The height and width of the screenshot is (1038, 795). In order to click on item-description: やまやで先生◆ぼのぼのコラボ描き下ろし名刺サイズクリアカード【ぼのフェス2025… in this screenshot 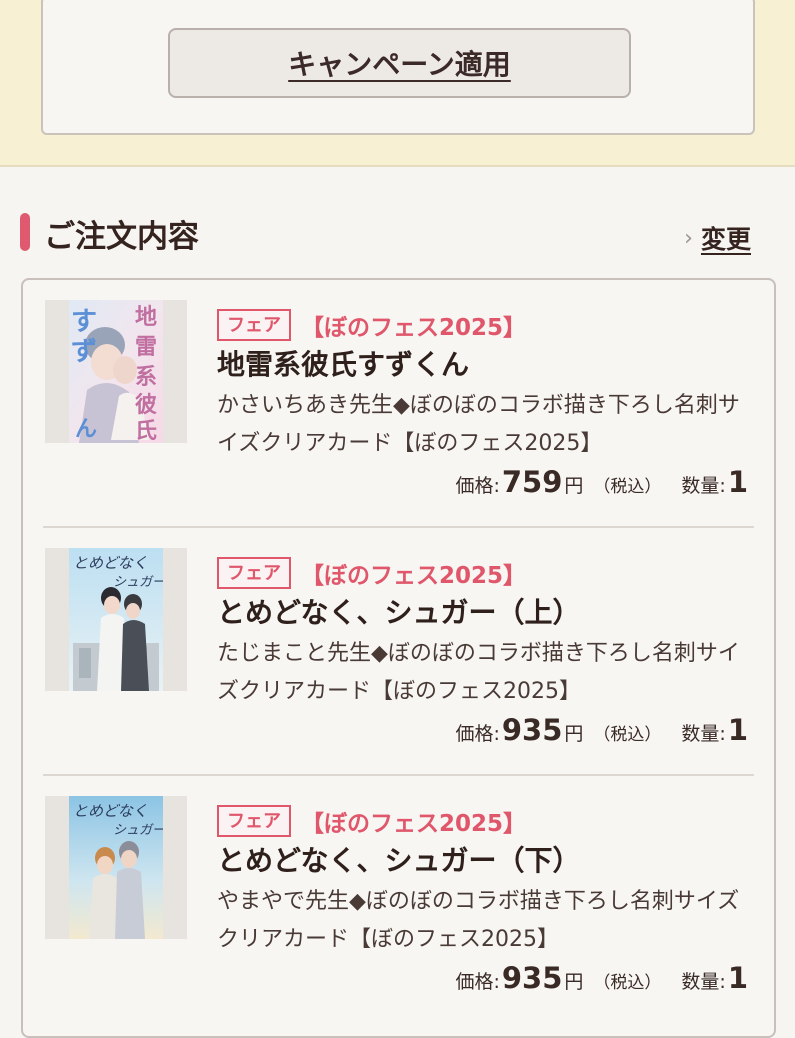, I will do `click(478, 920)`.